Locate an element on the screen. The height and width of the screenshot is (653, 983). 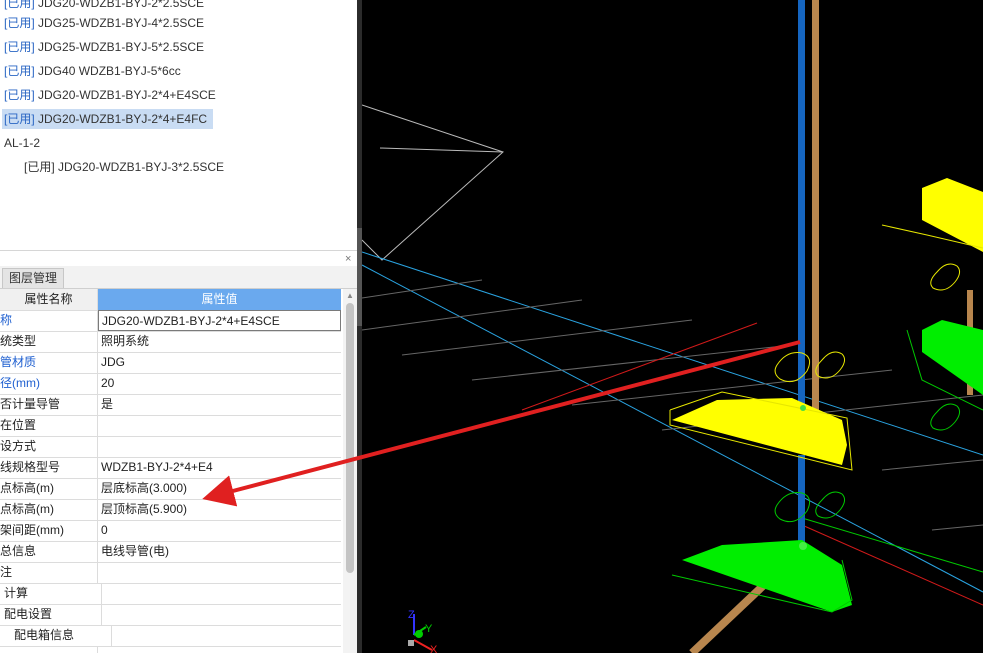
property-header-row: 属性名称 属性值 is located at coordinates (170, 300).